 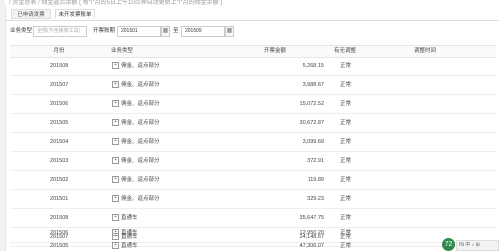 I want to click on amount-cell: 5,268.15, so click(x=313, y=66).